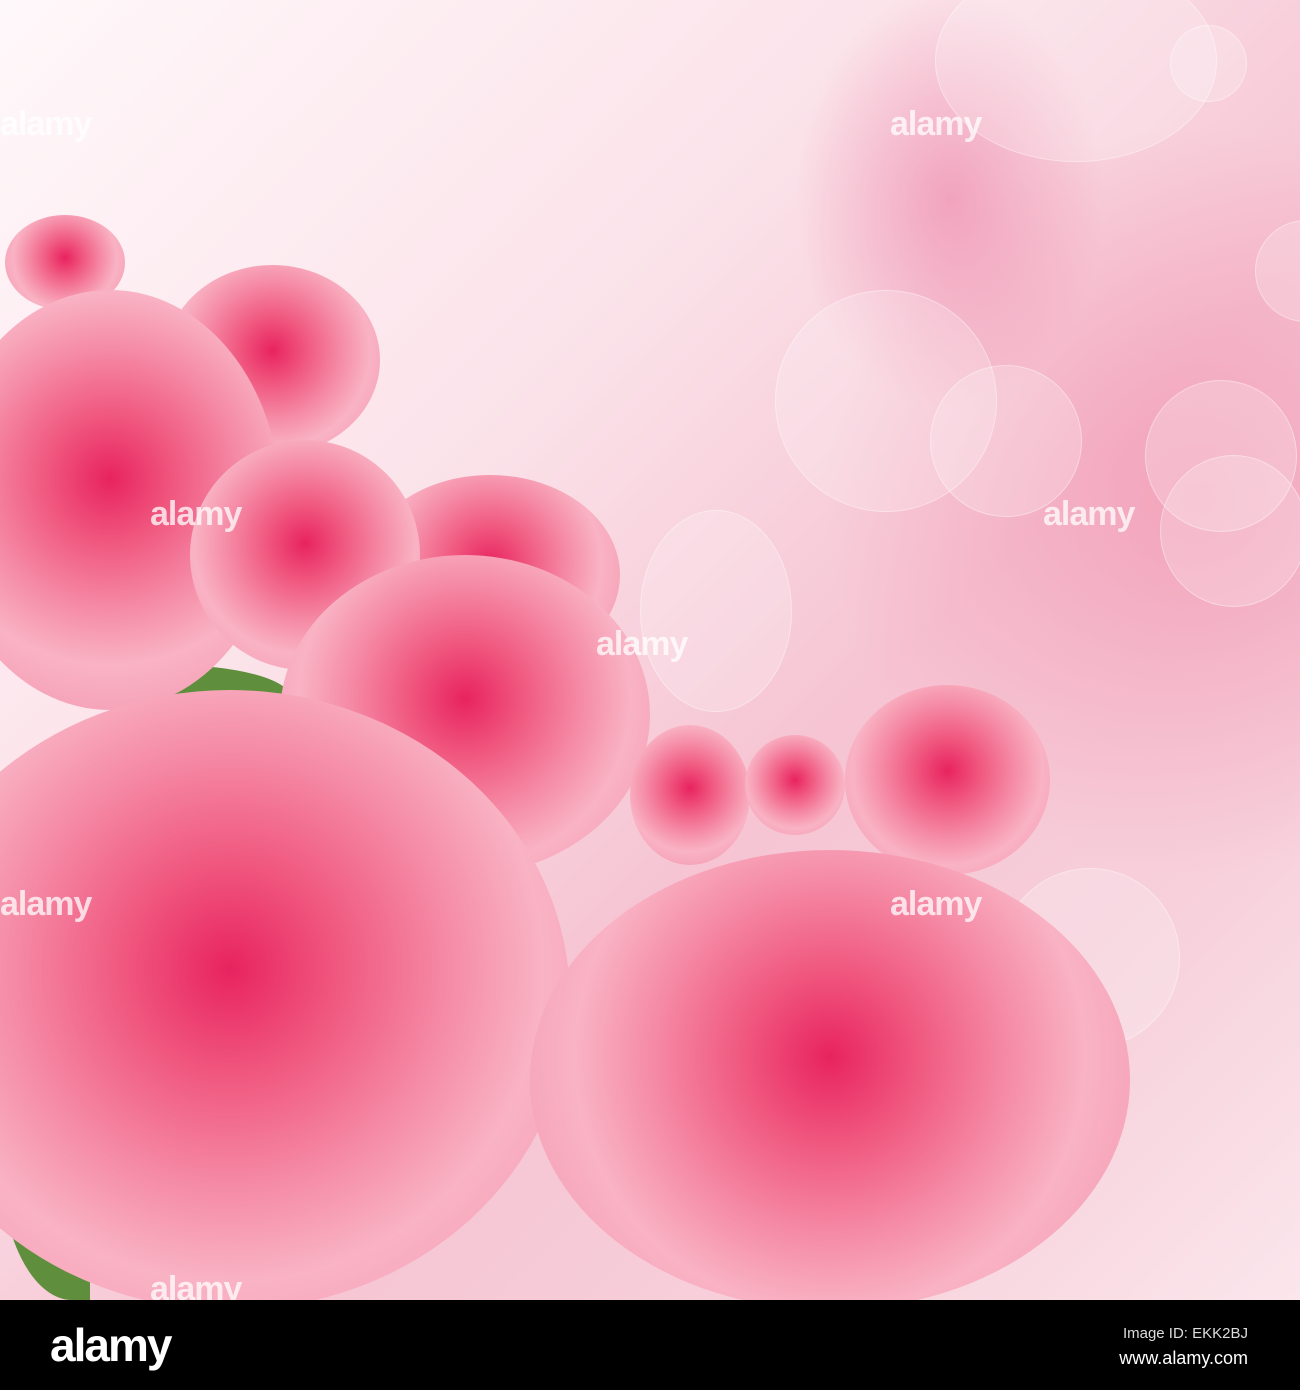  What do you see at coordinates (111, 1345) in the screenshot?
I see `alamy-logo: alamy` at bounding box center [111, 1345].